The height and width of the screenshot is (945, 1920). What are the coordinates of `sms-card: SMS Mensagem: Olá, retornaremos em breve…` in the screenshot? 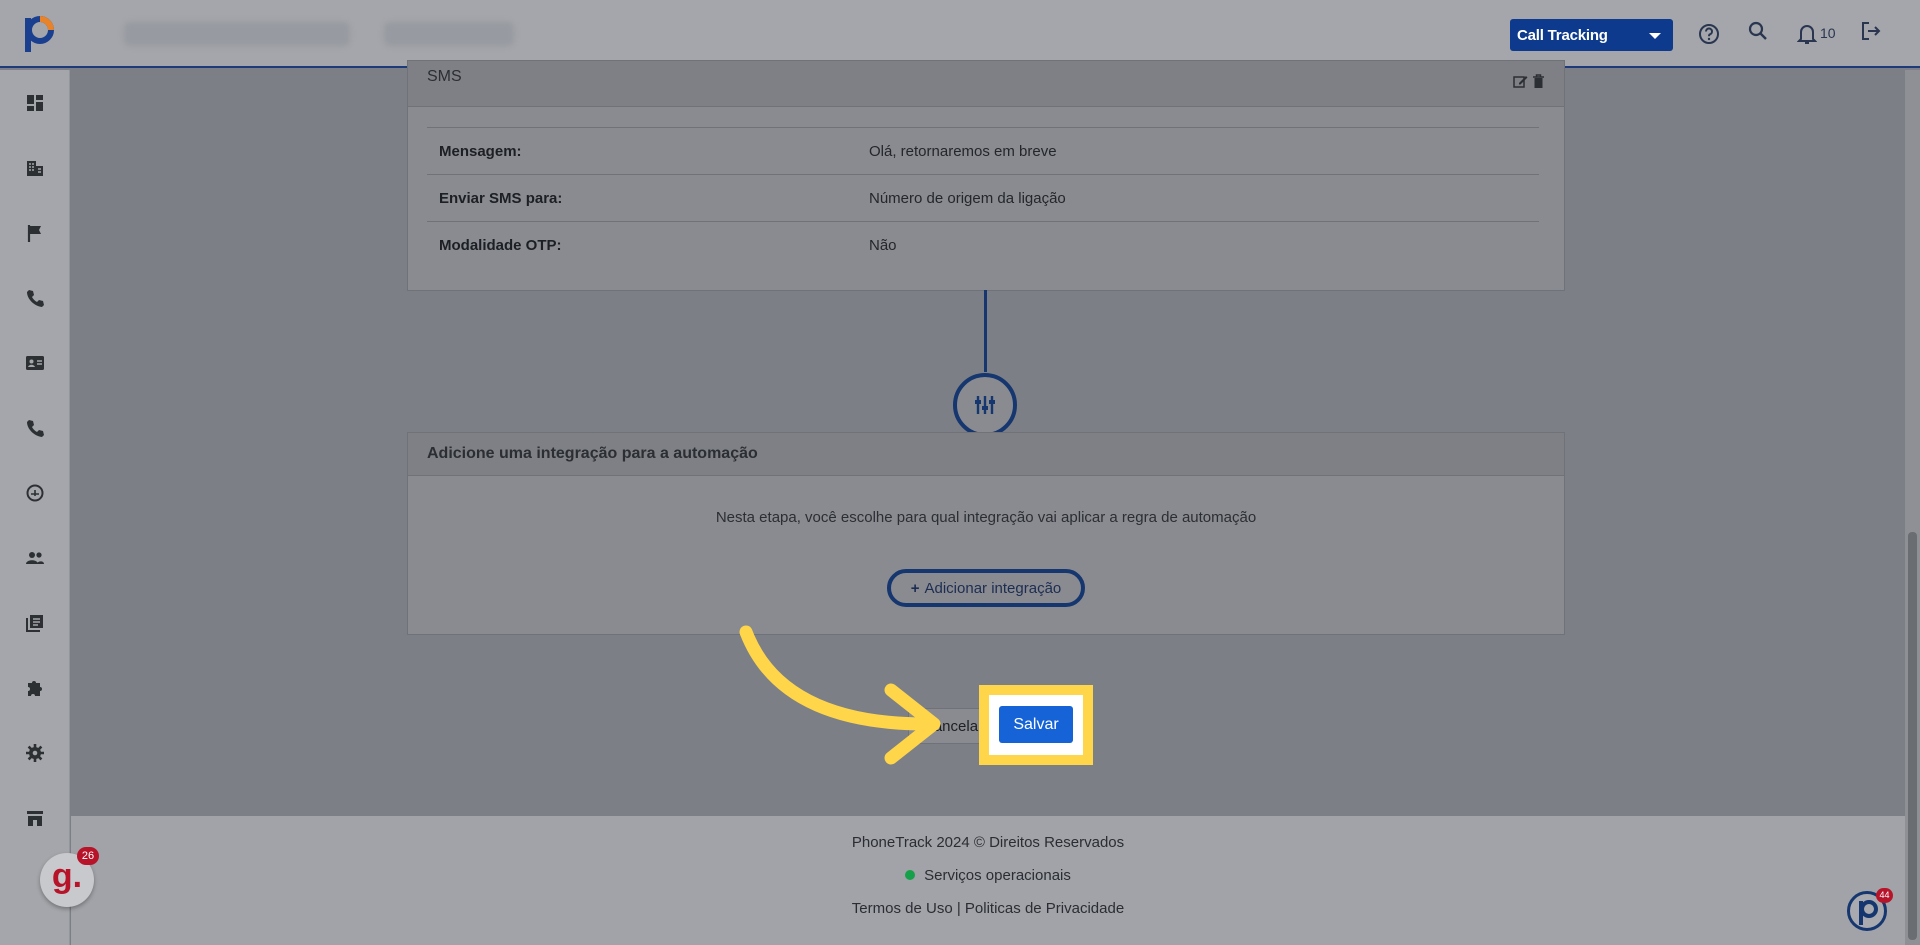 It's located at (986, 175).